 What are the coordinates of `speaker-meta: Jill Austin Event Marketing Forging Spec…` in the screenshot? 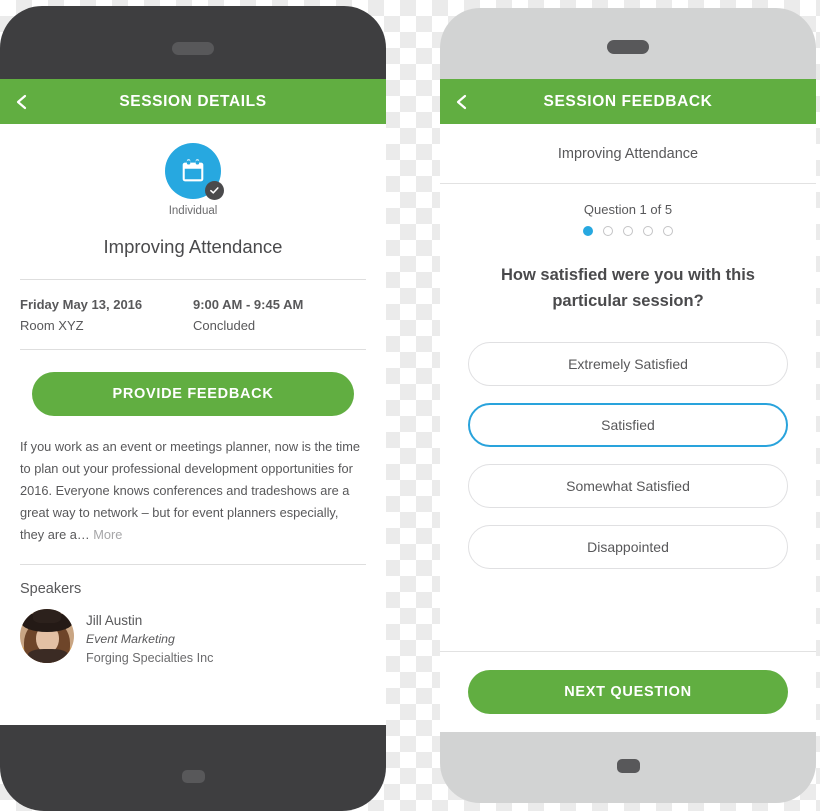 It's located at (149, 638).